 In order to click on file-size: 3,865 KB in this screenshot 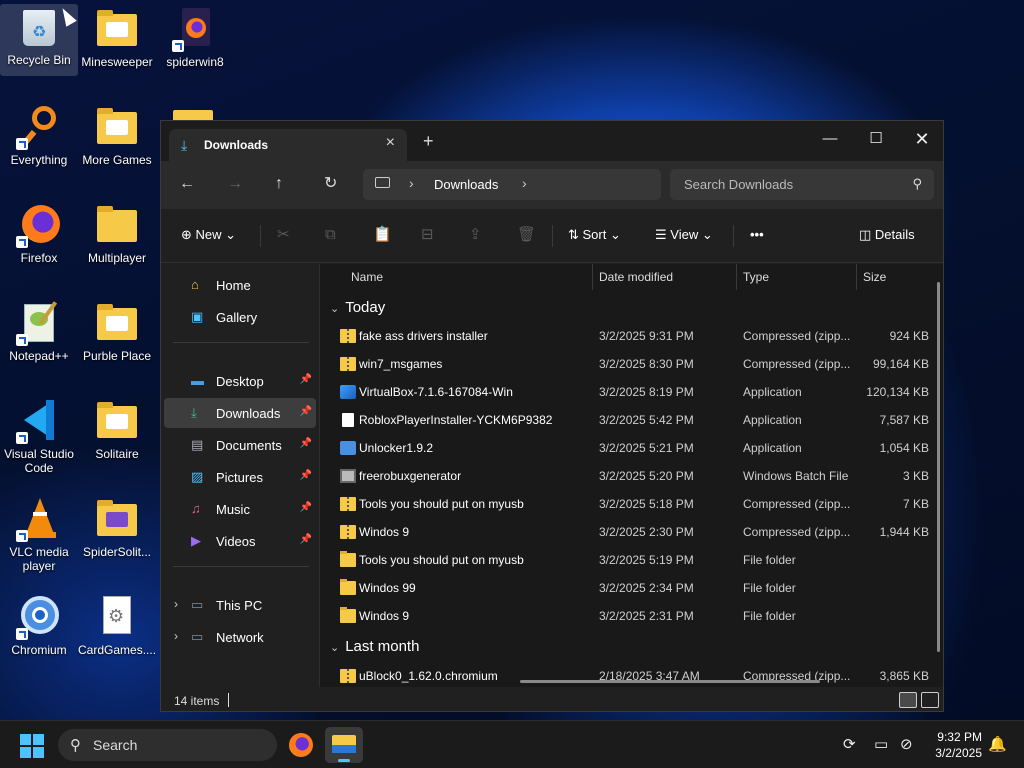, I will do `click(904, 676)`.